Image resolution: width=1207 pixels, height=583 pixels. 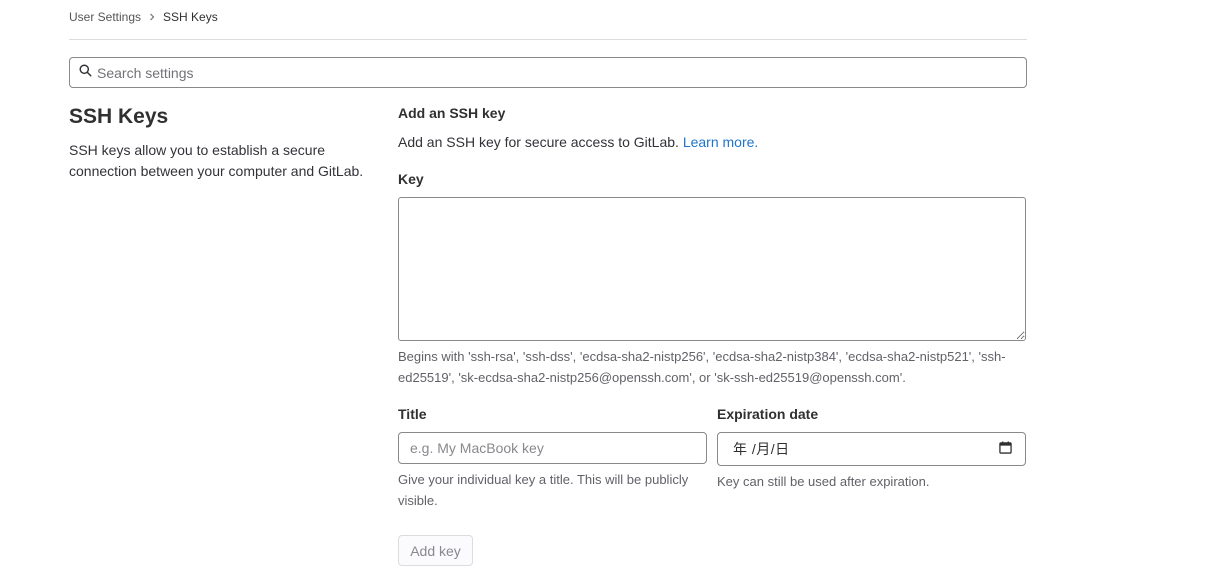 What do you see at coordinates (761, 449) in the screenshot?
I see `expiration-date-value: 年 /月/日` at bounding box center [761, 449].